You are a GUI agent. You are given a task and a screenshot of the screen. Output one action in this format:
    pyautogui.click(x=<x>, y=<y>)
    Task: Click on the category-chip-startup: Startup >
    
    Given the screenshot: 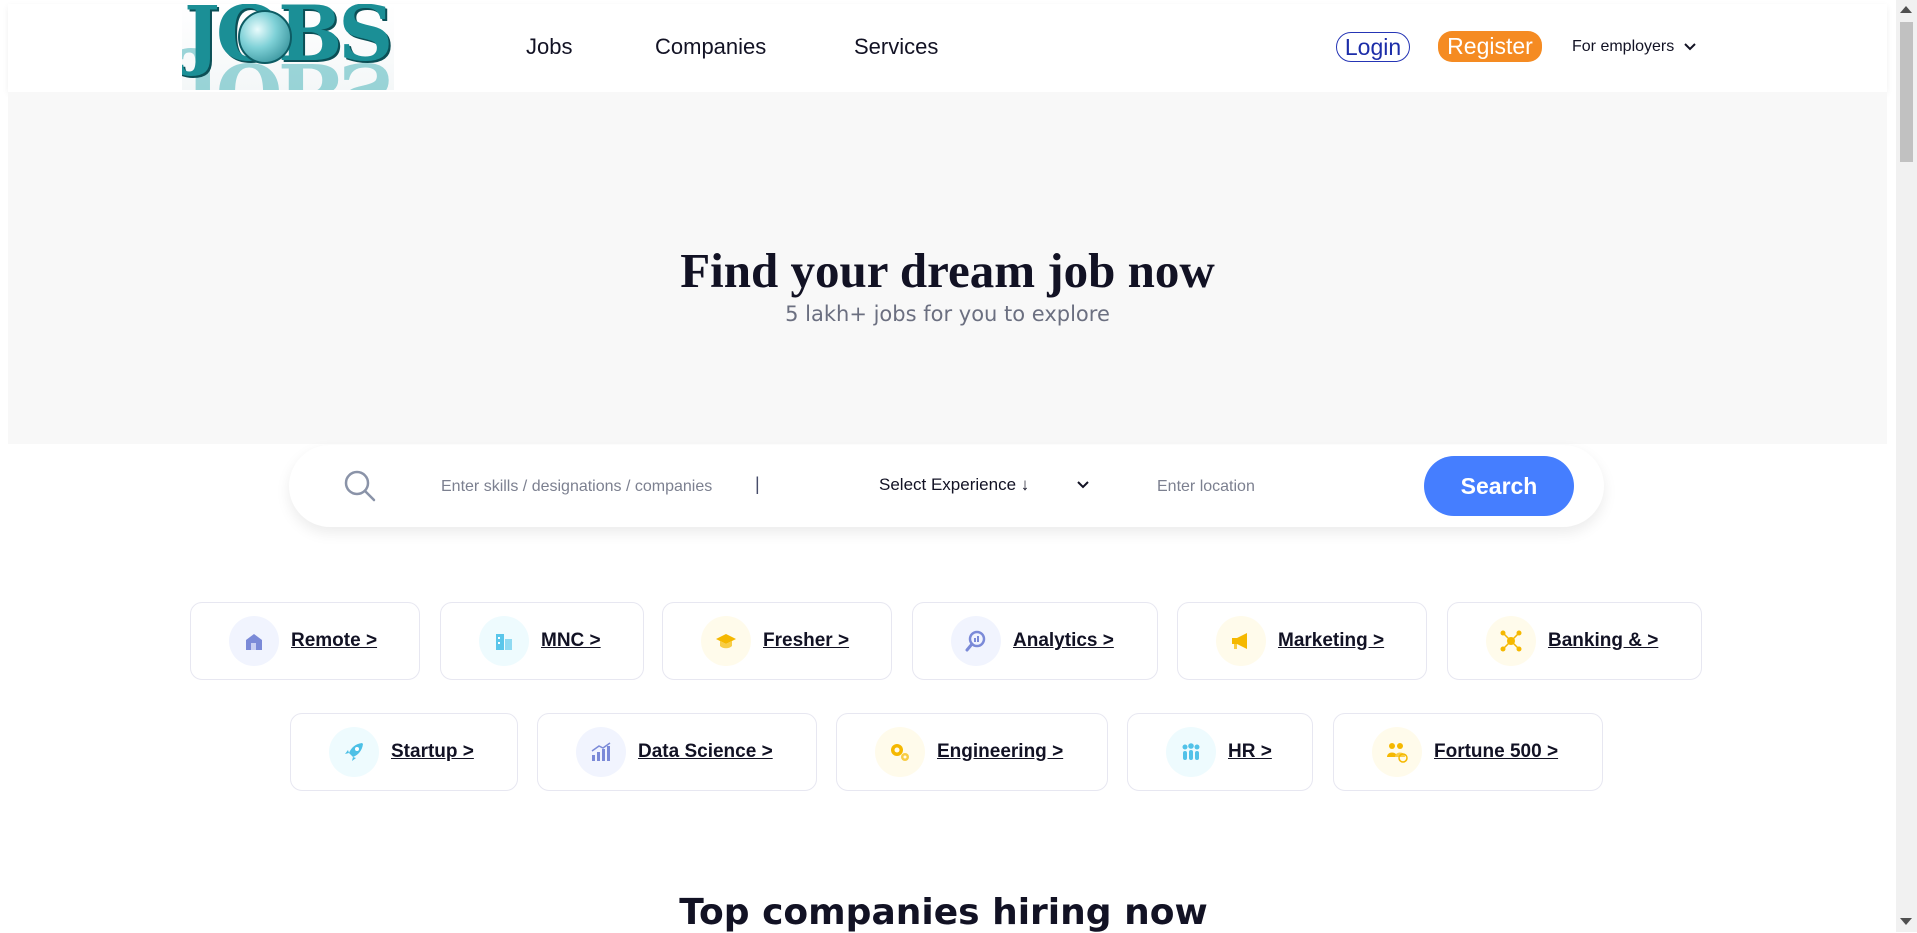 What is the action you would take?
    pyautogui.click(x=404, y=752)
    